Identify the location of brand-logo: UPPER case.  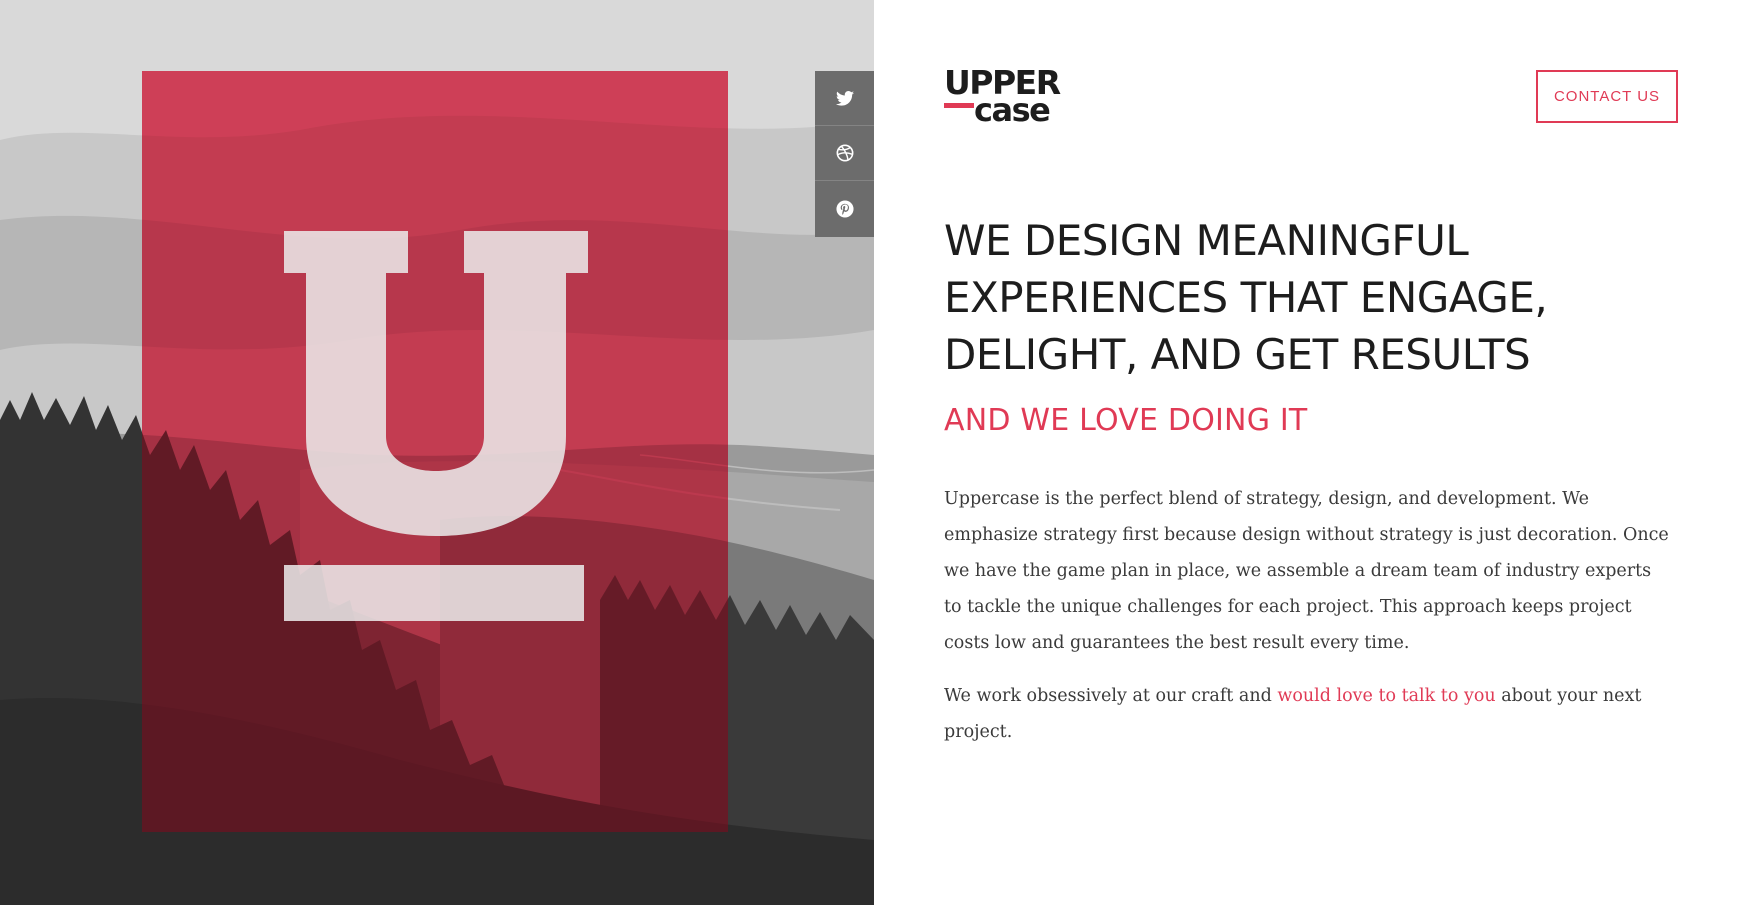
(1014, 98).